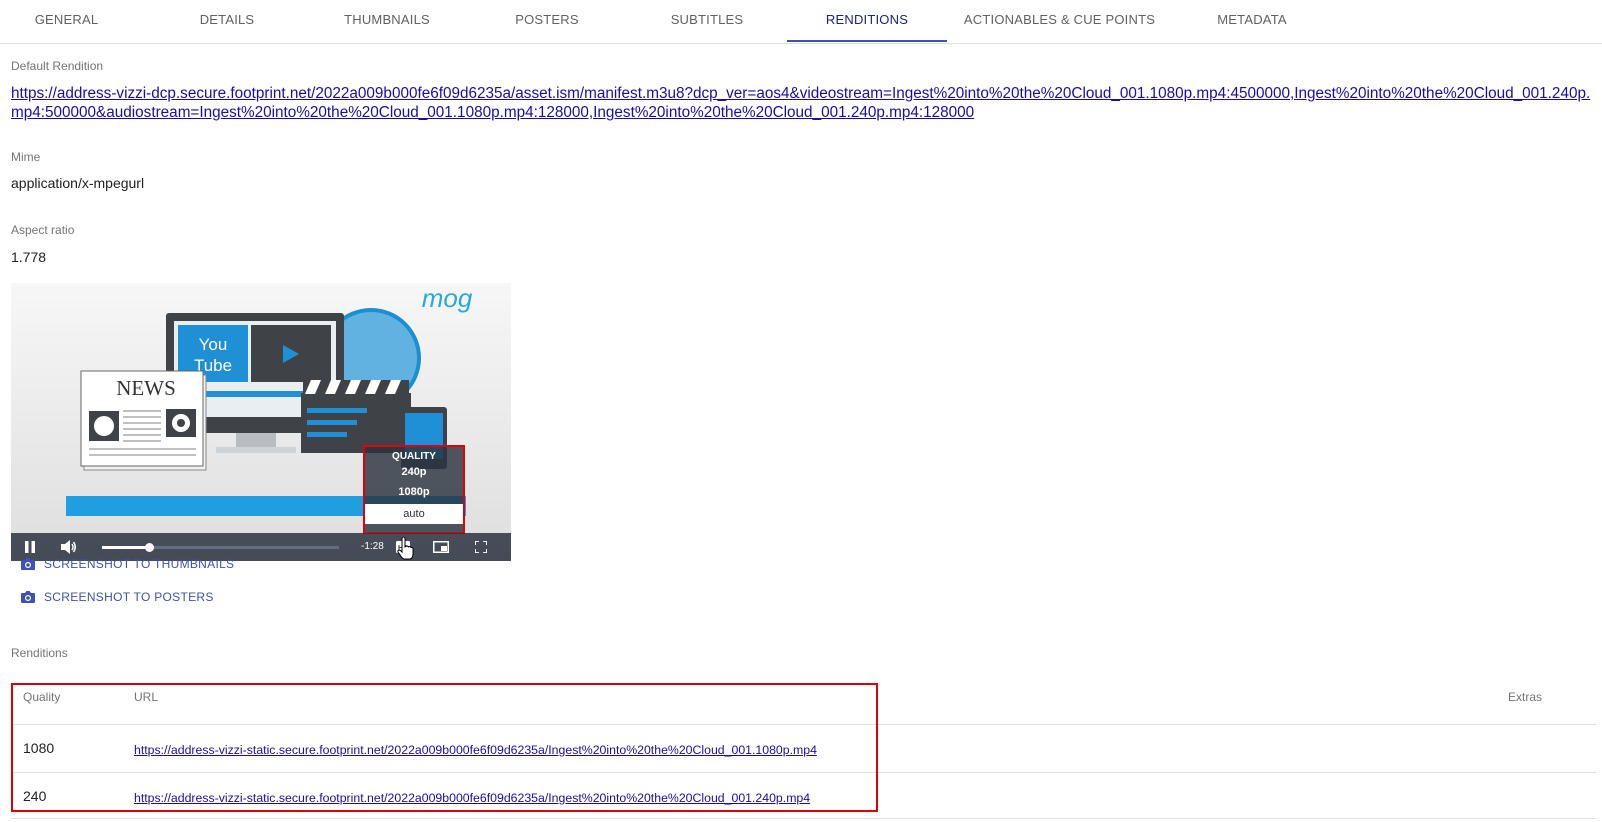  I want to click on screenshot-to-posters-button: SCREENSHOT TO POSTERS, so click(117, 599).